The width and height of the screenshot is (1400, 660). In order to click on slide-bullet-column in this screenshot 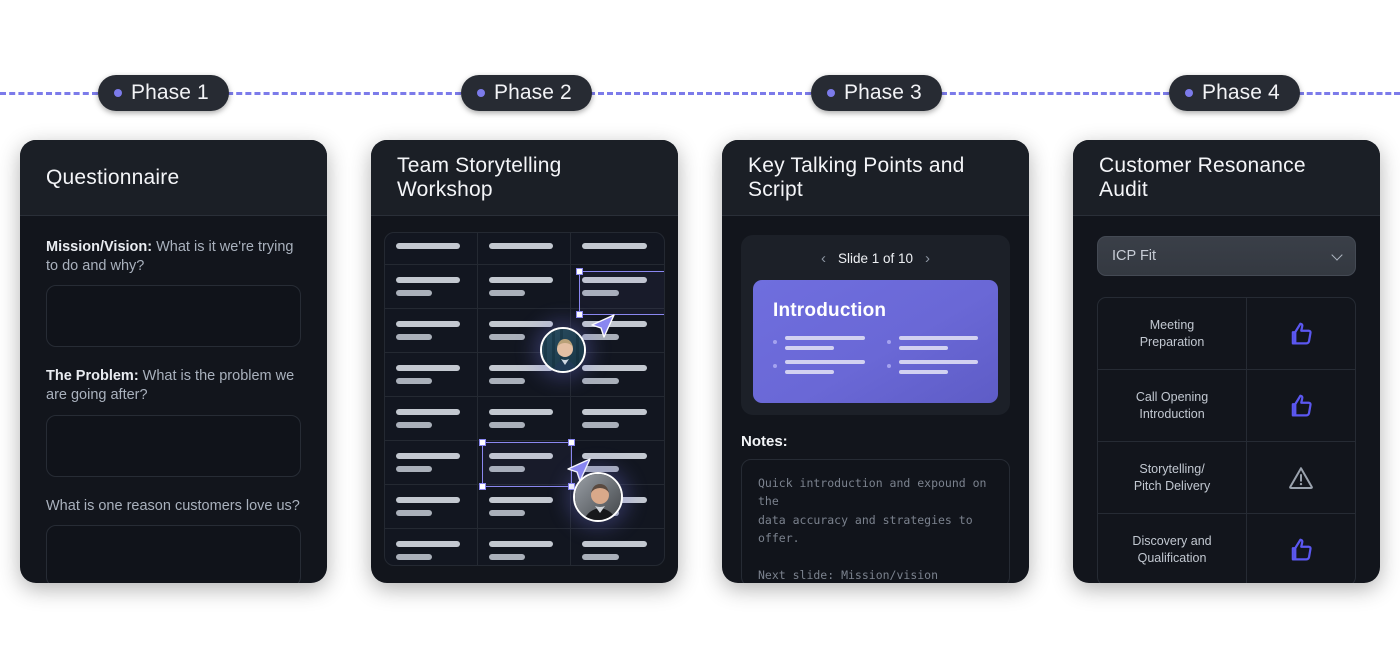, I will do `click(819, 360)`.